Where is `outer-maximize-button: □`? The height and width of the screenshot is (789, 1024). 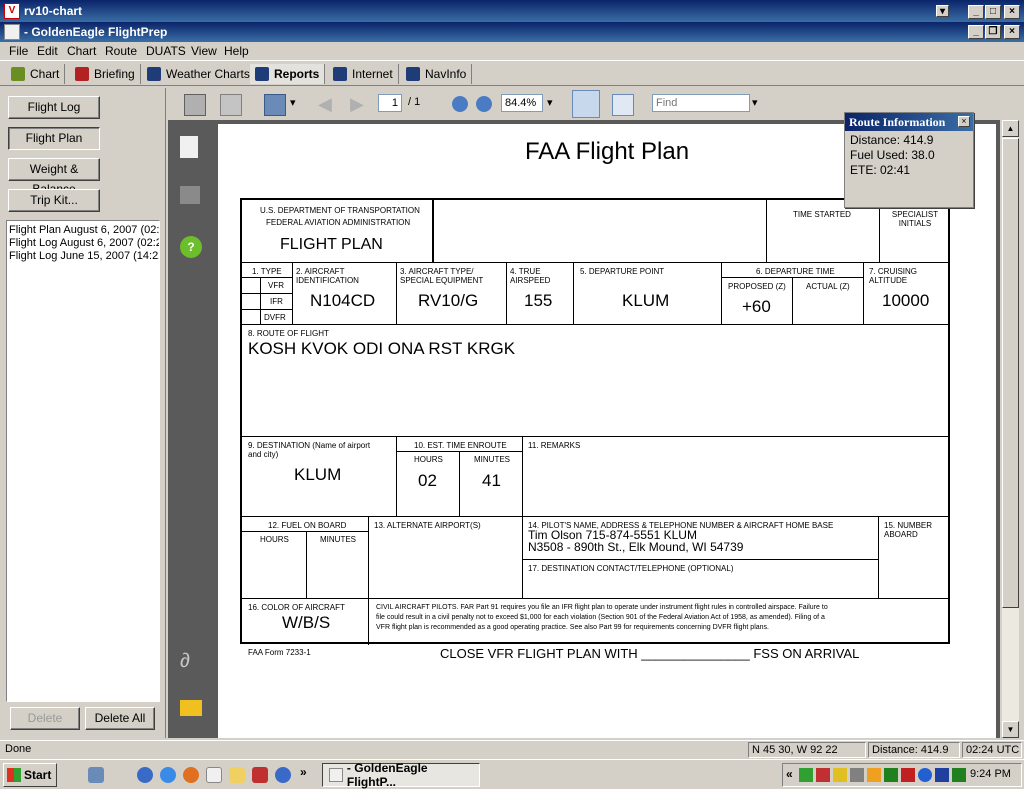
outer-maximize-button: □ is located at coordinates (993, 12).